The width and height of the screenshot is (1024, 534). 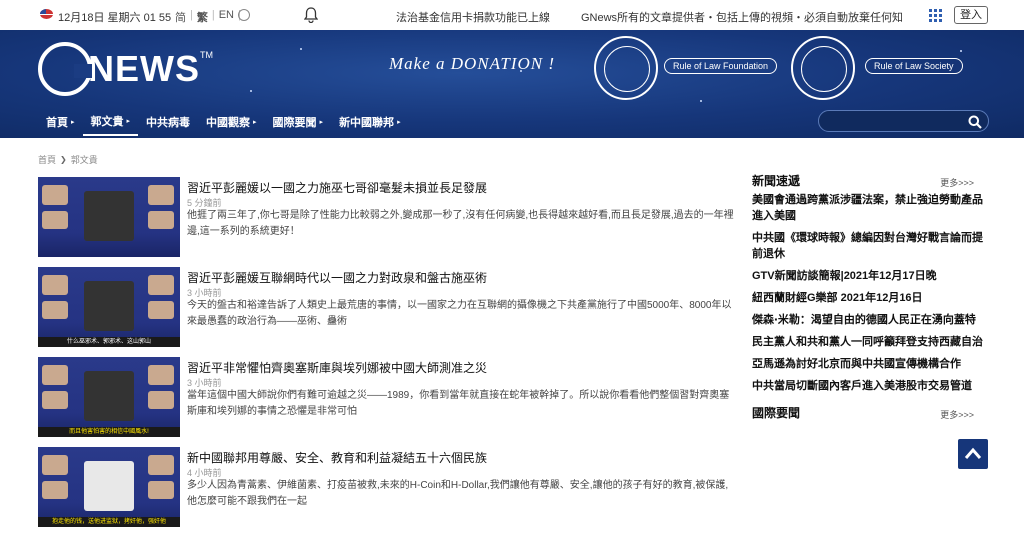 I want to click on article-title: 習近平非常懼怕齊奧塞斯庫與埃列娜被中國大師測准之災, so click(x=337, y=367).